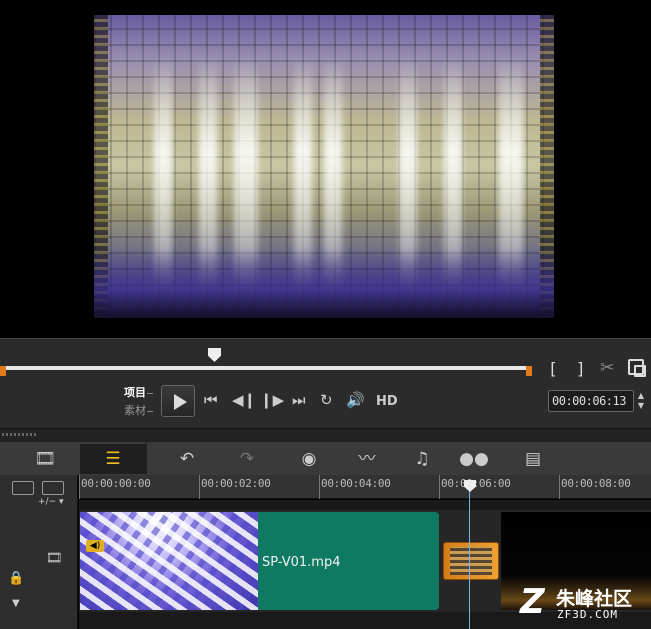 The width and height of the screenshot is (651, 629). I want to click on motion-tracking-button: ●●, so click(474, 459).